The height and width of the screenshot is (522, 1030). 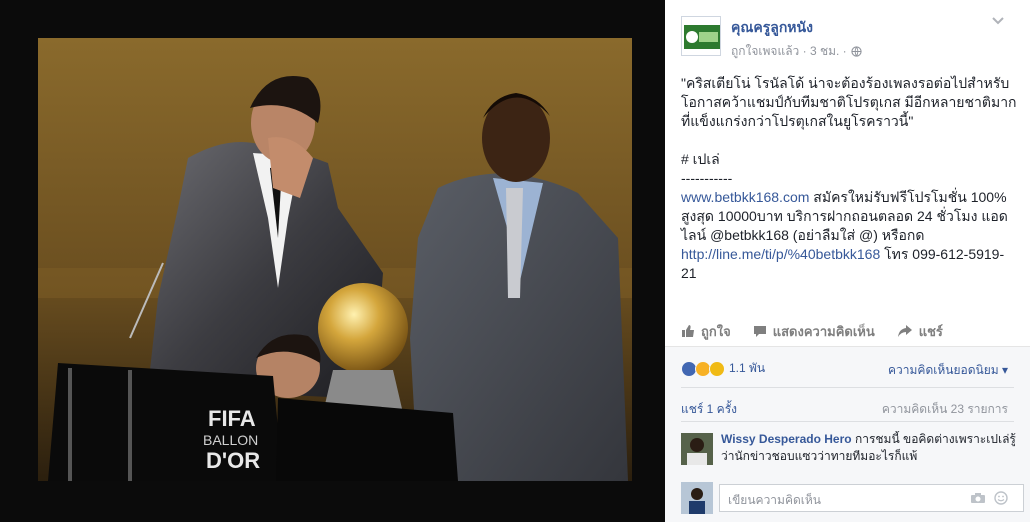 I want to click on reactions-count: 1.1 พัน, so click(x=747, y=368).